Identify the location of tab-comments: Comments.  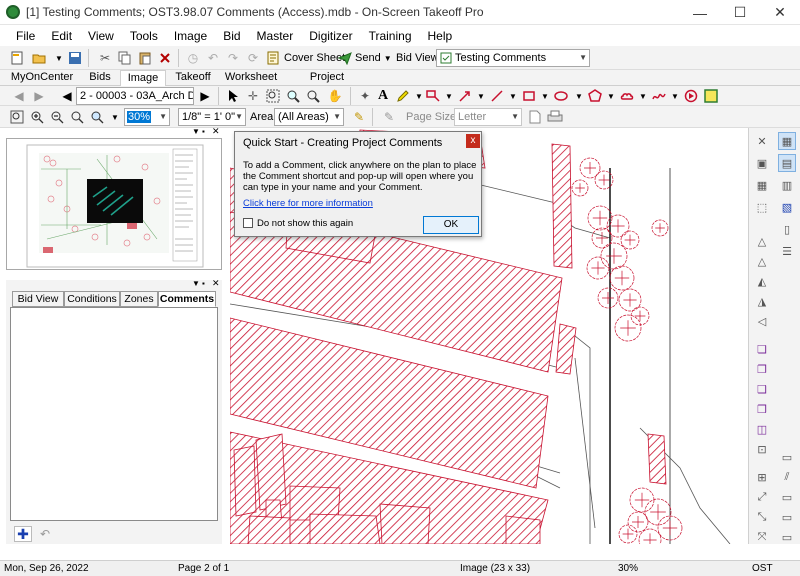
(187, 299).